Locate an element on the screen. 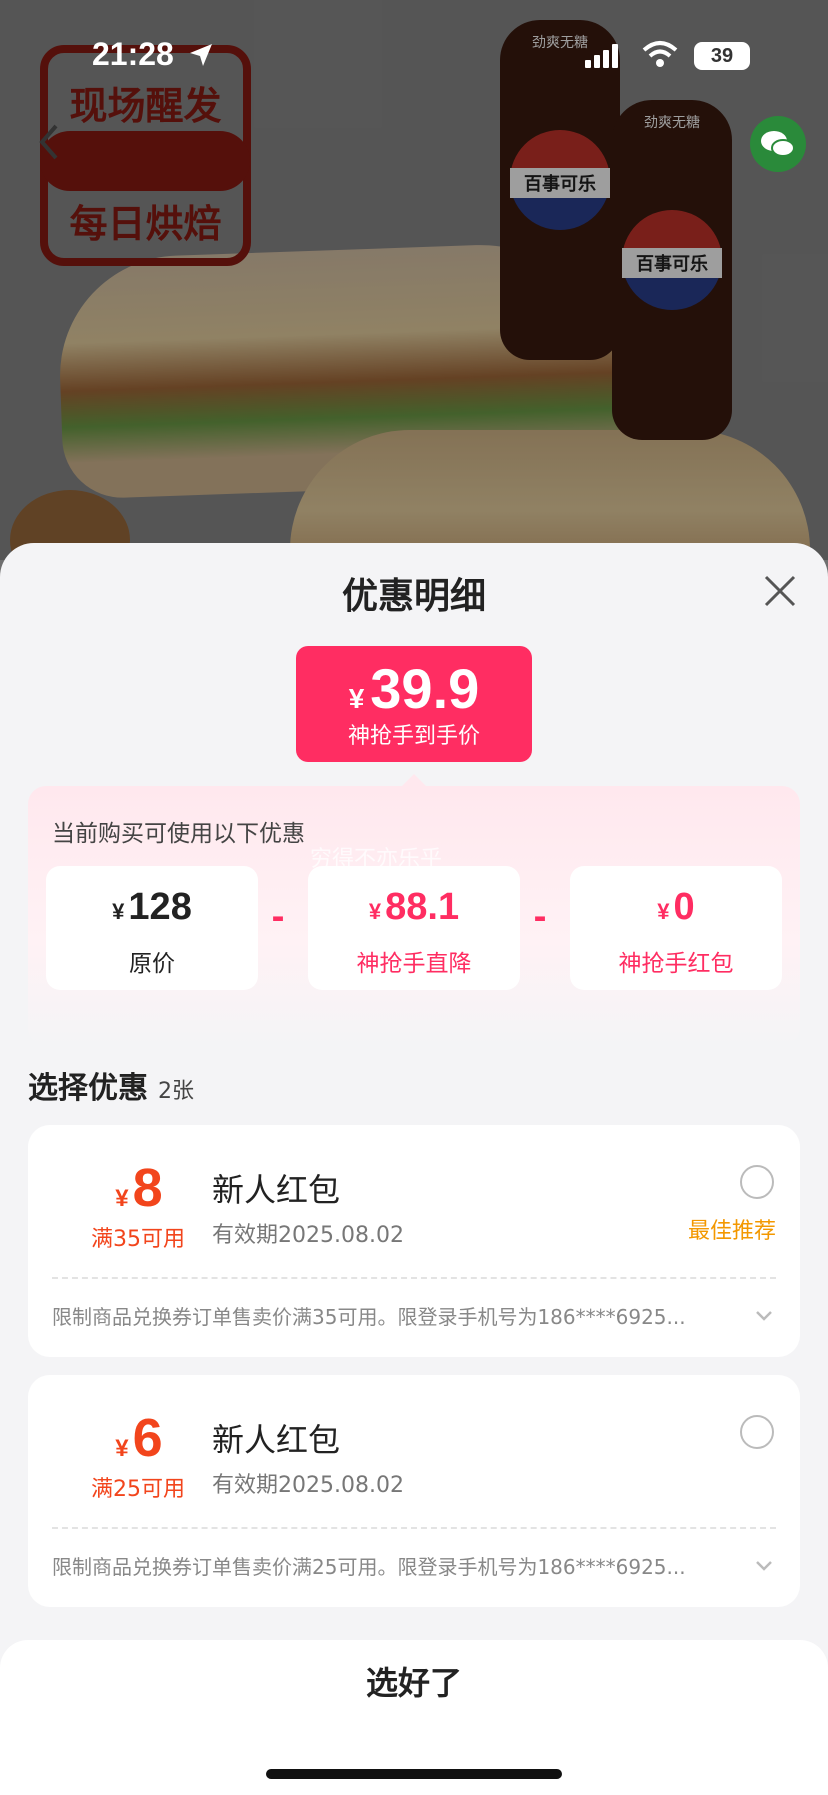  wechat-icon is located at coordinates (778, 144).